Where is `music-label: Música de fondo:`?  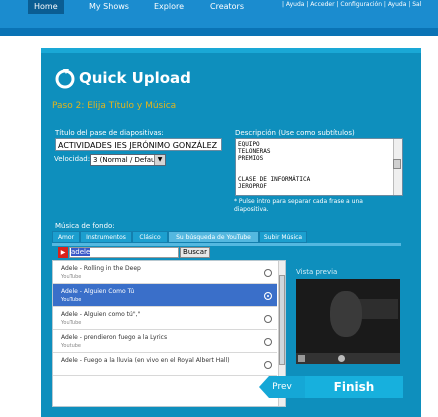 music-label: Música de fondo: is located at coordinates (85, 226).